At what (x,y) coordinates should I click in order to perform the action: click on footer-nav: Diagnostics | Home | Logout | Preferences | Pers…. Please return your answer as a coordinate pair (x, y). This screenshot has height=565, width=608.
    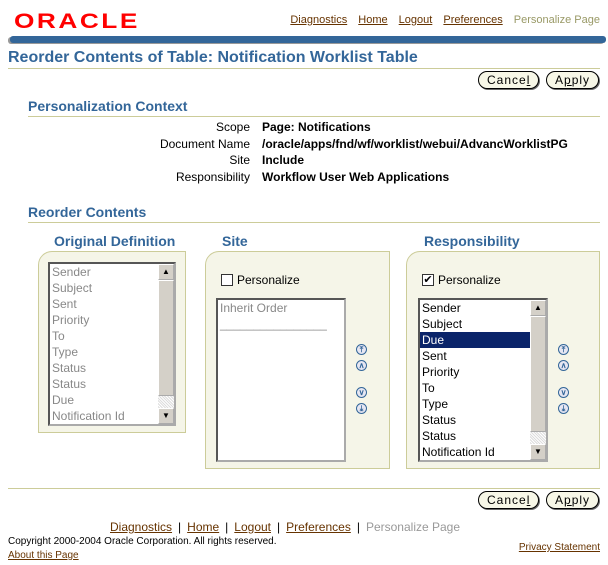
    Looking at the image, I should click on (285, 527).